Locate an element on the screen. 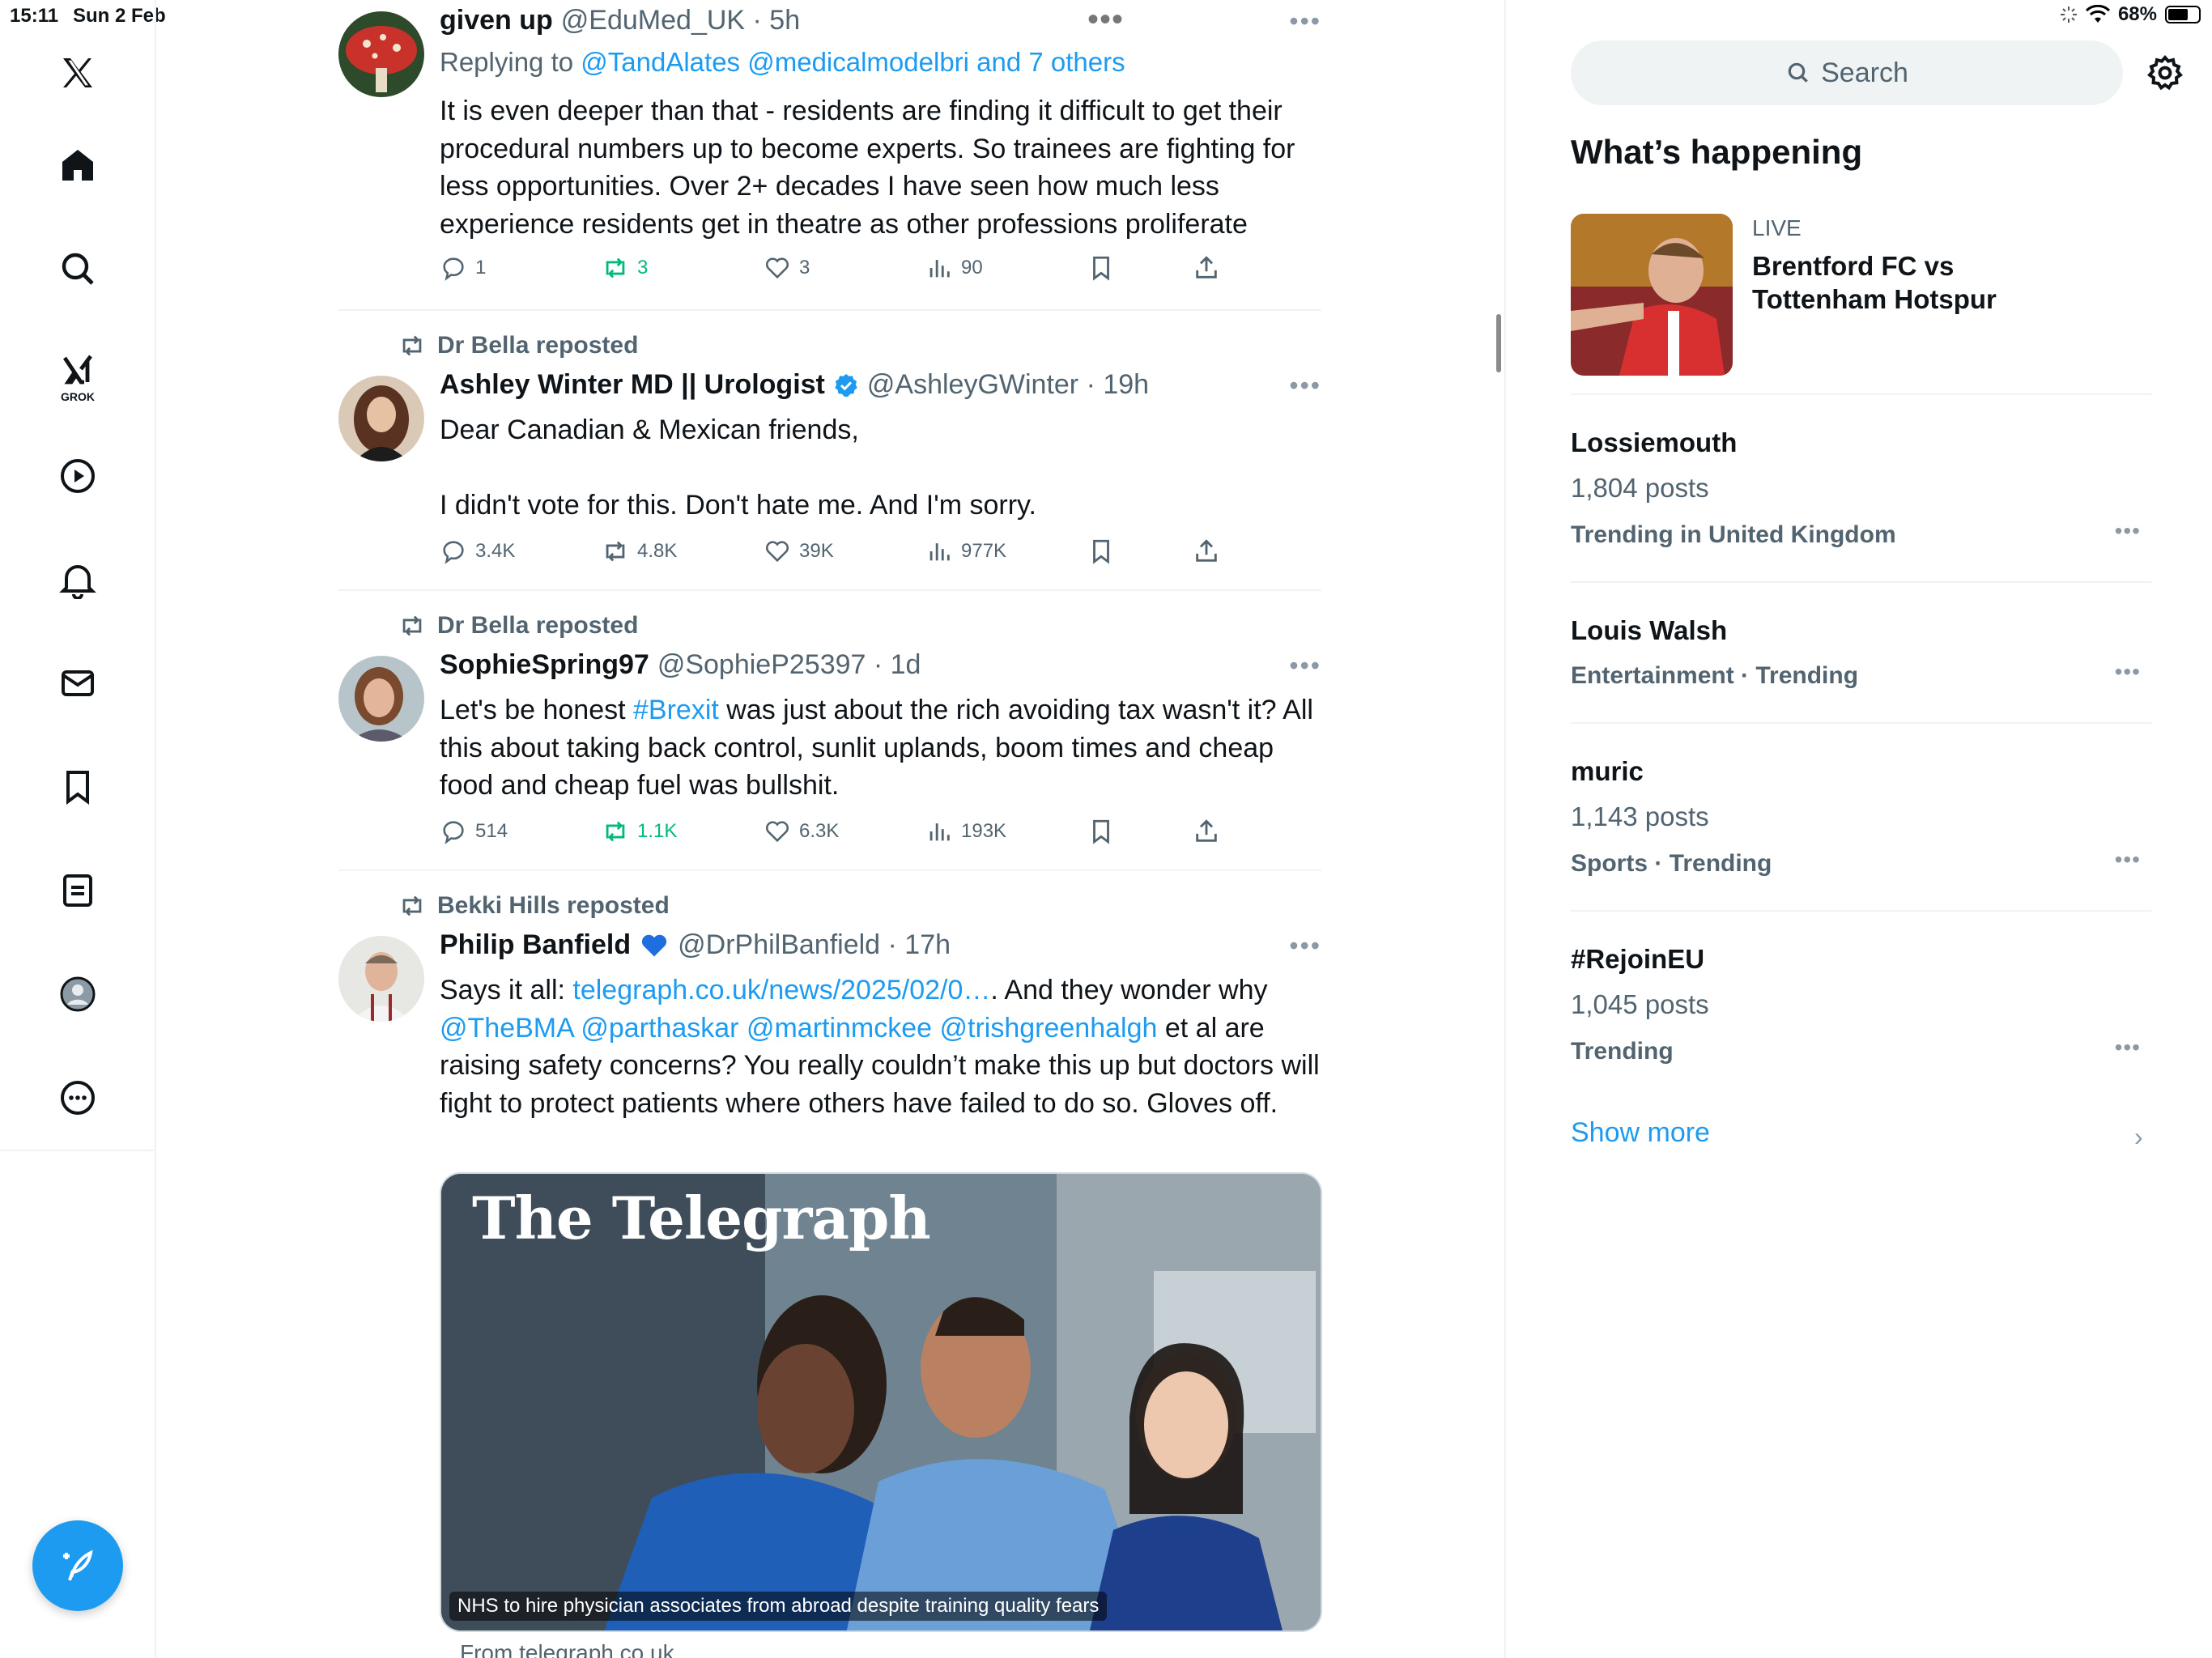 The width and height of the screenshot is (2212, 1658). tweet-actions: 1 3 3 90 is located at coordinates (844, 270).